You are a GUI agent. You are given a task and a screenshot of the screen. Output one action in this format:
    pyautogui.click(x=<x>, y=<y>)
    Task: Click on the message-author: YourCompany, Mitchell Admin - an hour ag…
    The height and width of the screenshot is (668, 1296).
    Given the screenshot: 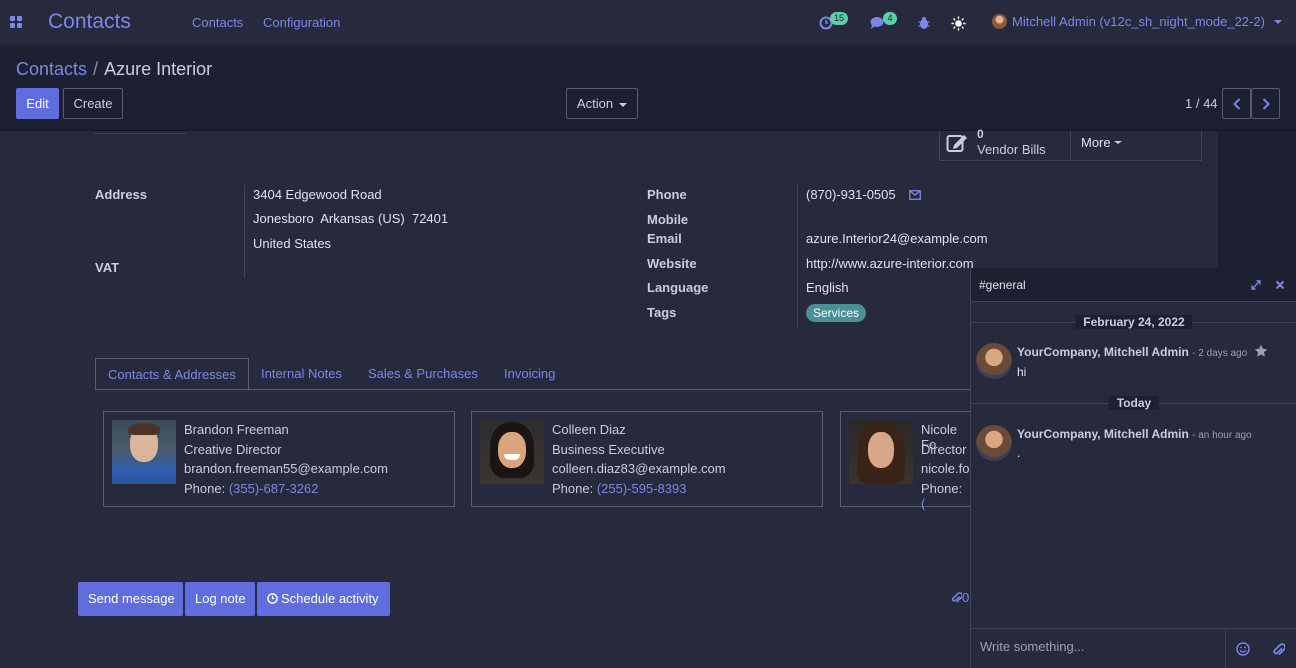 What is the action you would take?
    pyautogui.click(x=1134, y=434)
    